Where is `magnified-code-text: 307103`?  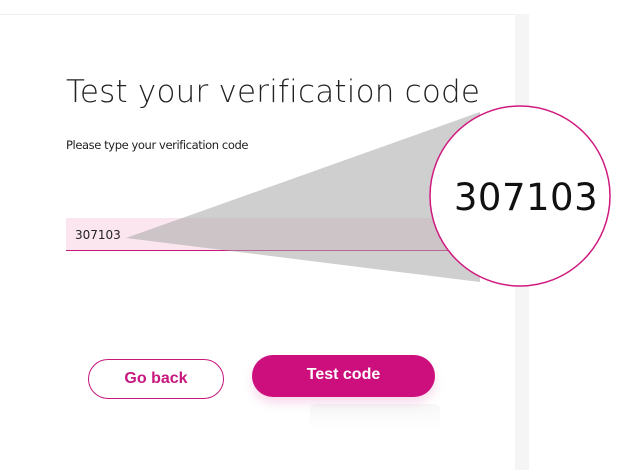 magnified-code-text: 307103 is located at coordinates (526, 197).